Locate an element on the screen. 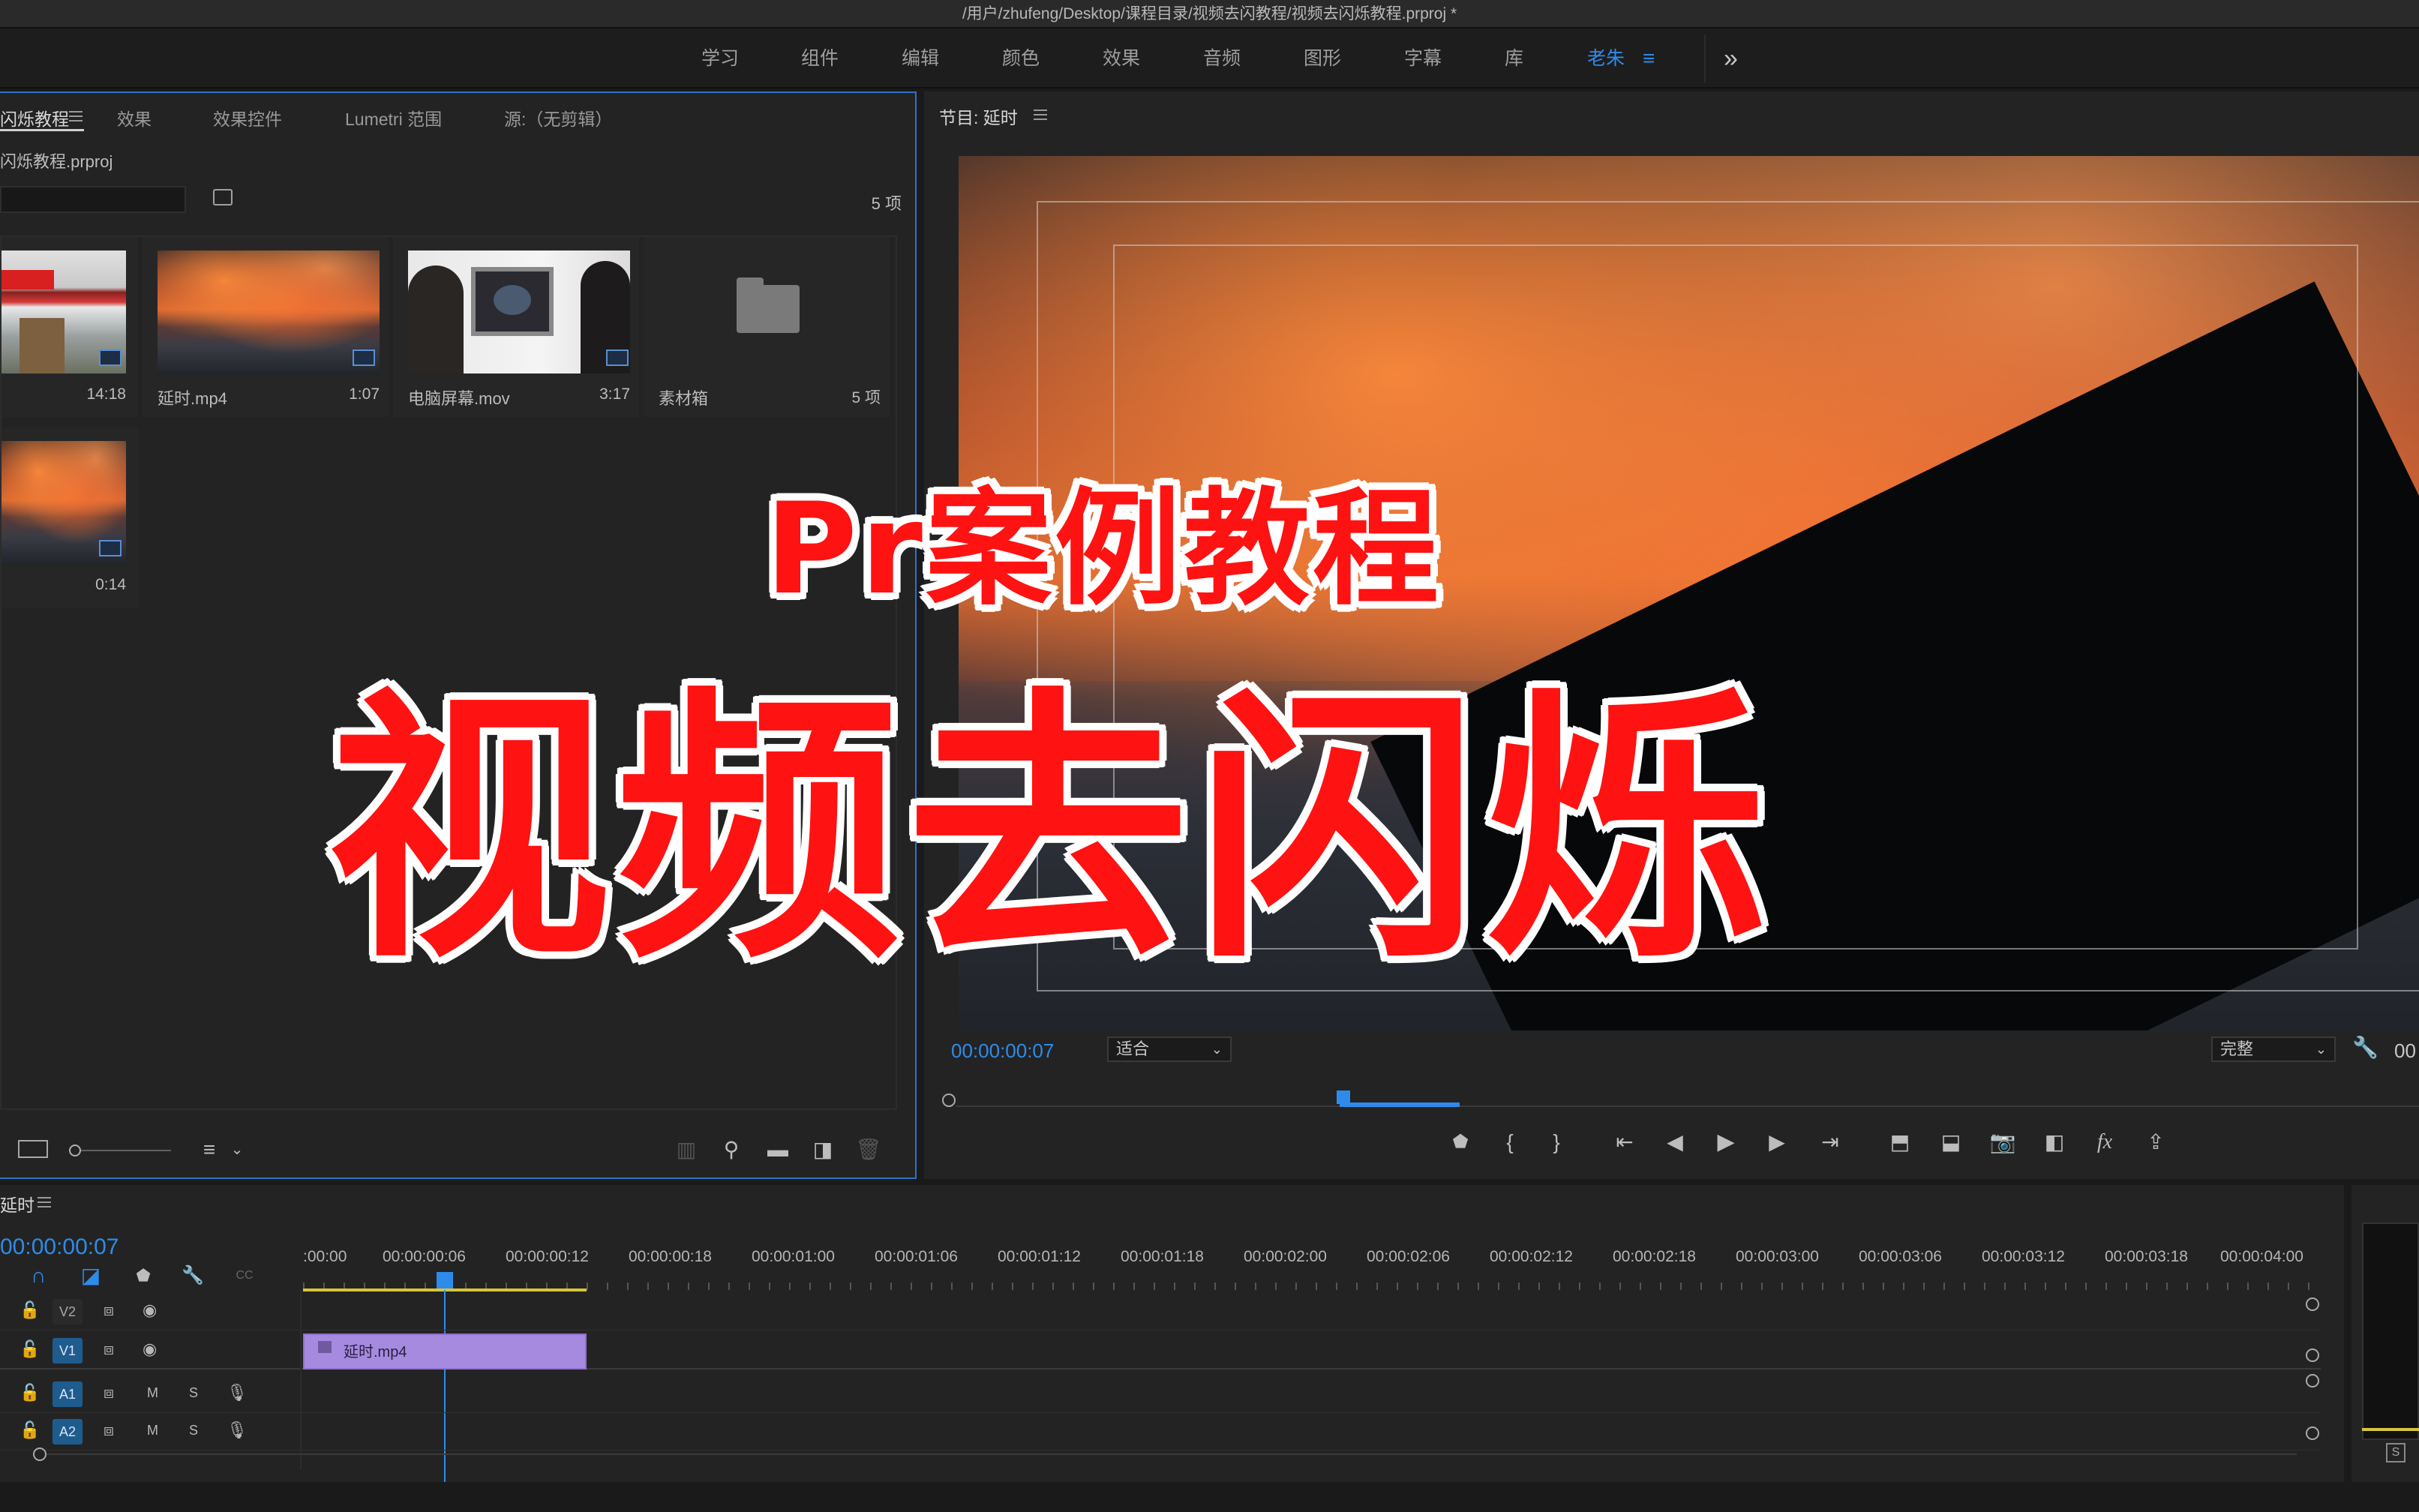 This screenshot has height=1512, width=2419. freeform-view-icon is located at coordinates (33, 1149).